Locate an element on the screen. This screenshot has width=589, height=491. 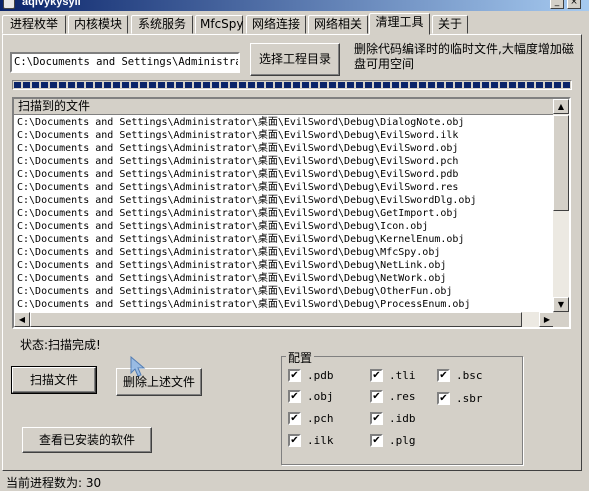
scan-progress-fill is located at coordinates (292, 85).